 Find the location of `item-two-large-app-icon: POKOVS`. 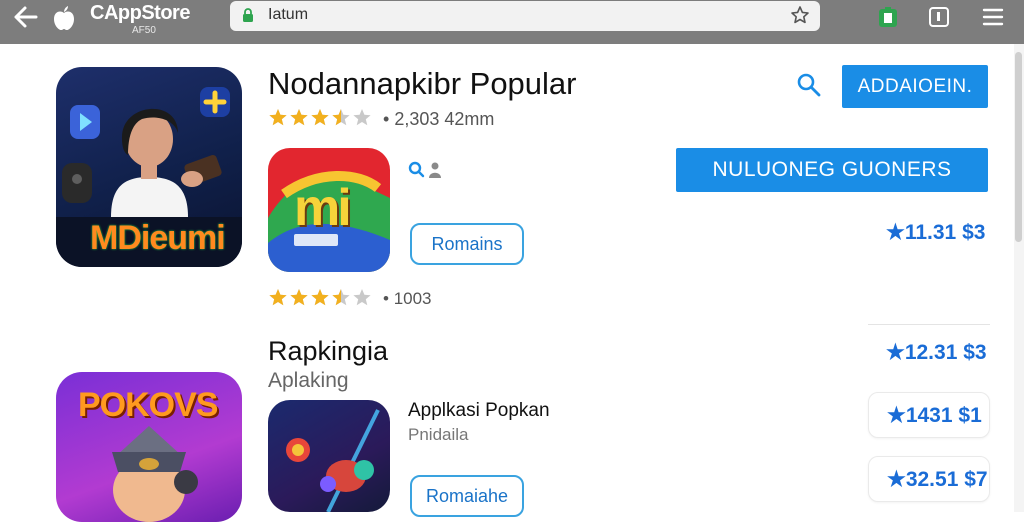

item-two-large-app-icon: POKOVS is located at coordinates (149, 447).